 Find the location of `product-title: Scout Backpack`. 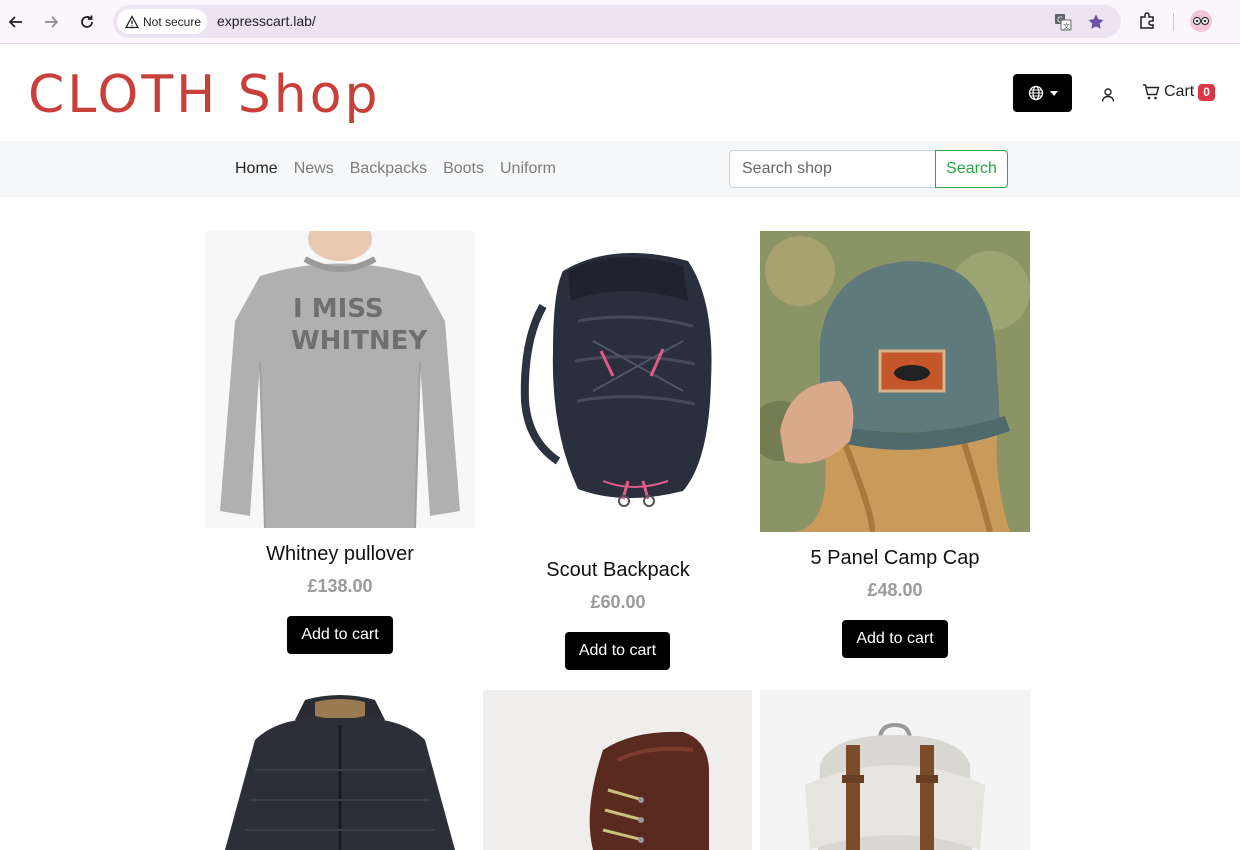

product-title: Scout Backpack is located at coordinates (618, 570).